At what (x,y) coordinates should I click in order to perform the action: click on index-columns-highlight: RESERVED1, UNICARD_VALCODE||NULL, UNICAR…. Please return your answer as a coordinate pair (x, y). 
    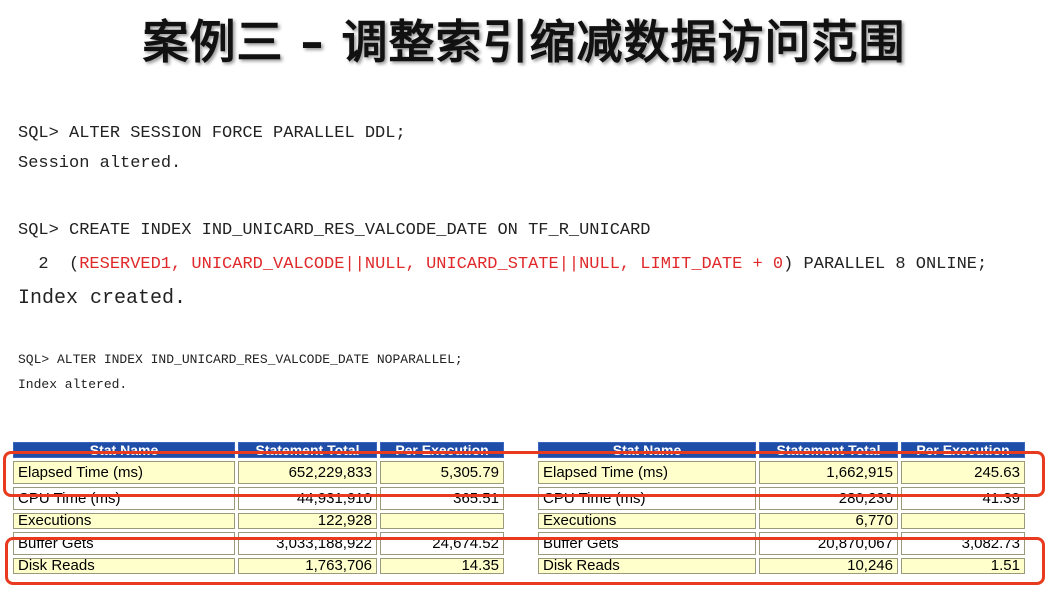
    Looking at the image, I should click on (431, 264).